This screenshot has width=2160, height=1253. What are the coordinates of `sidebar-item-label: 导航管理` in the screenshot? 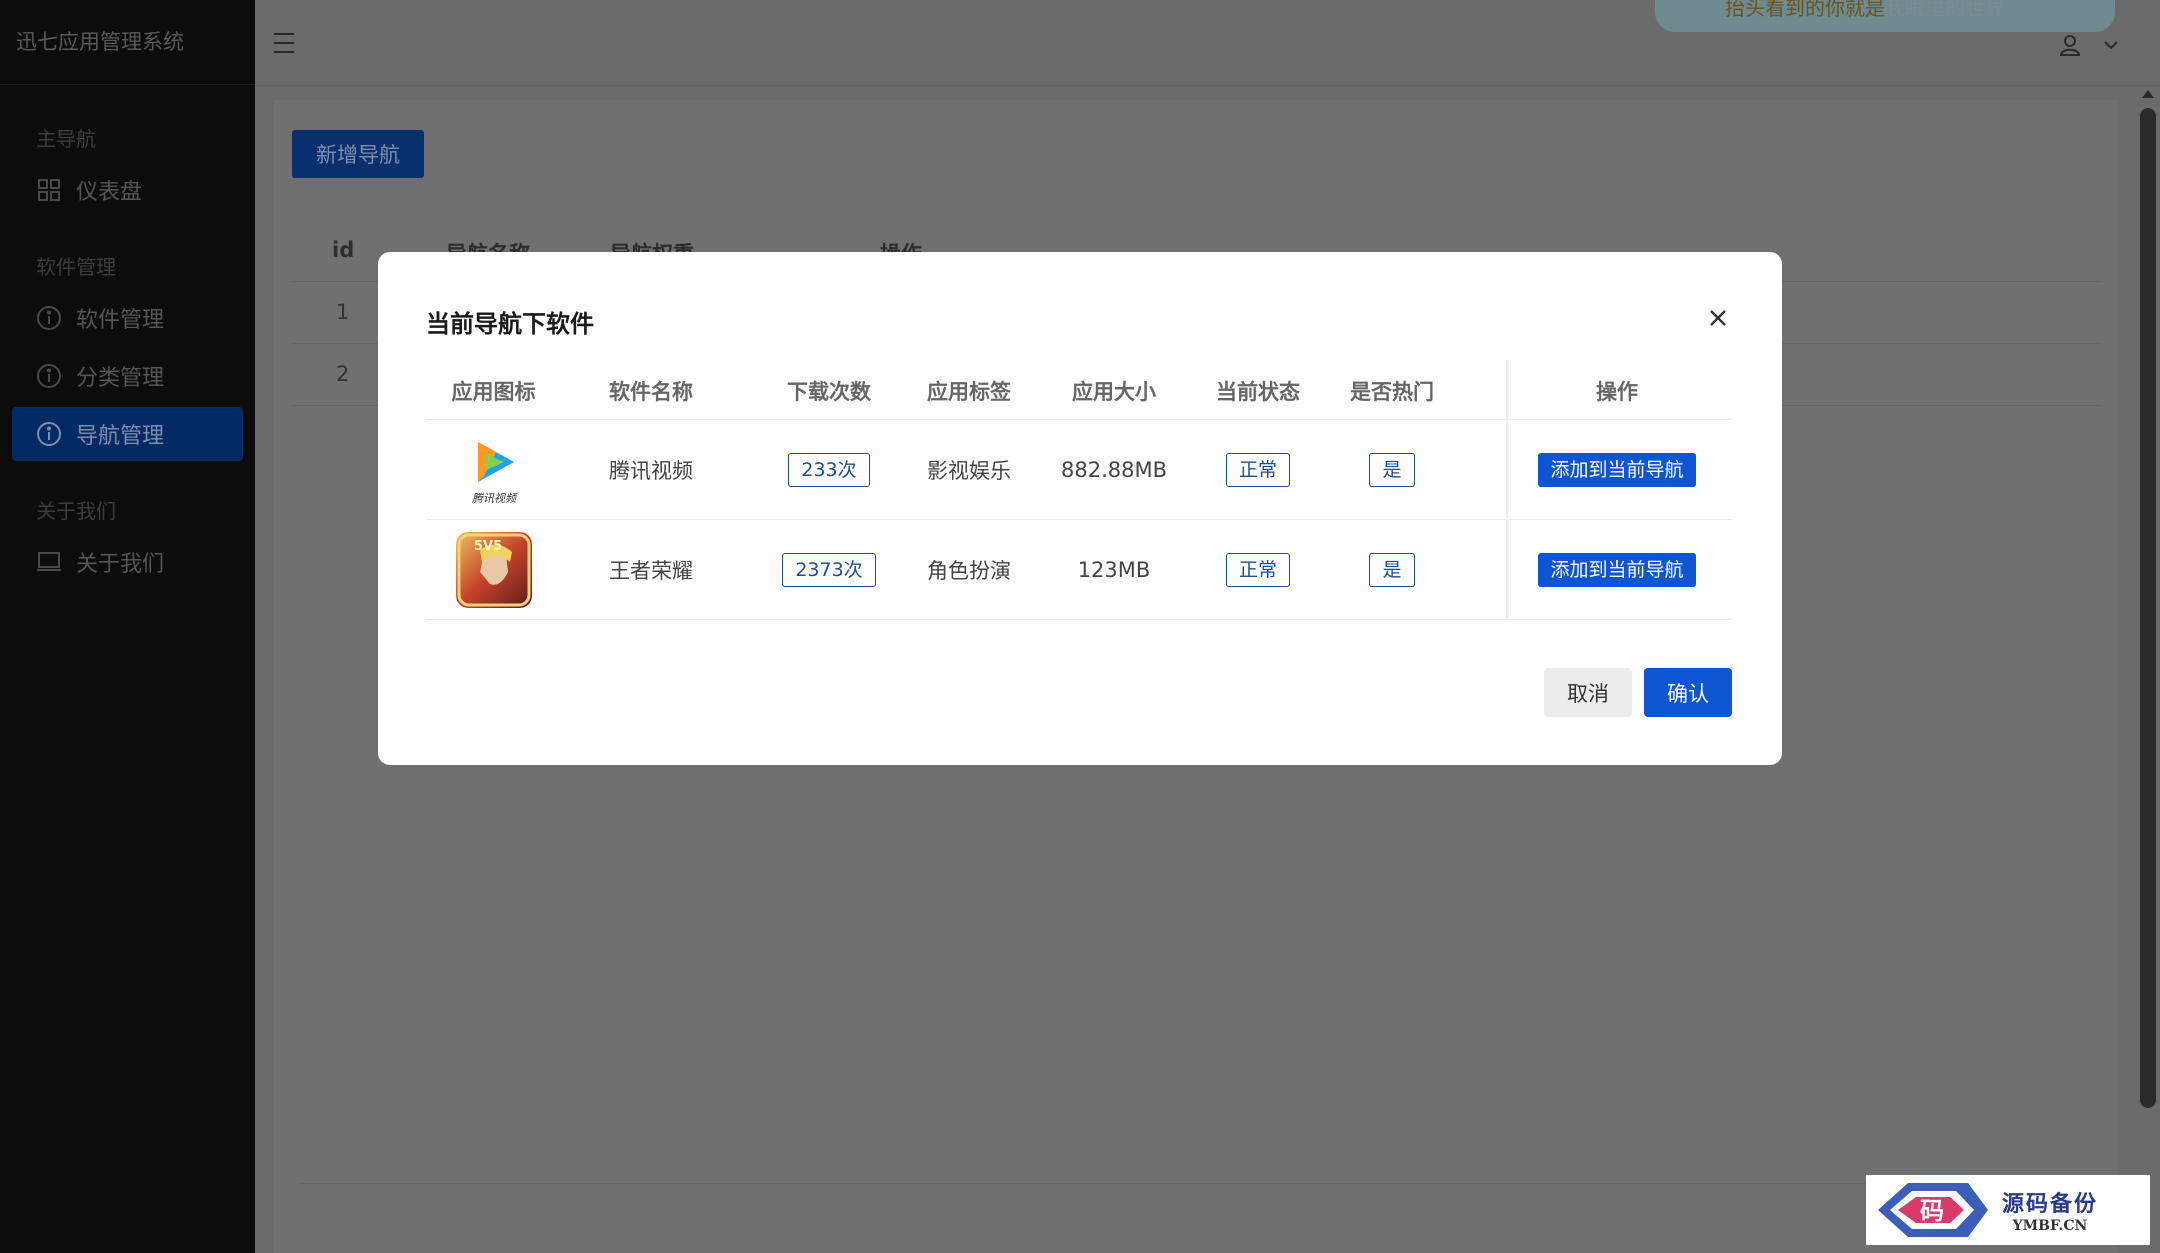 It's located at (120, 436).